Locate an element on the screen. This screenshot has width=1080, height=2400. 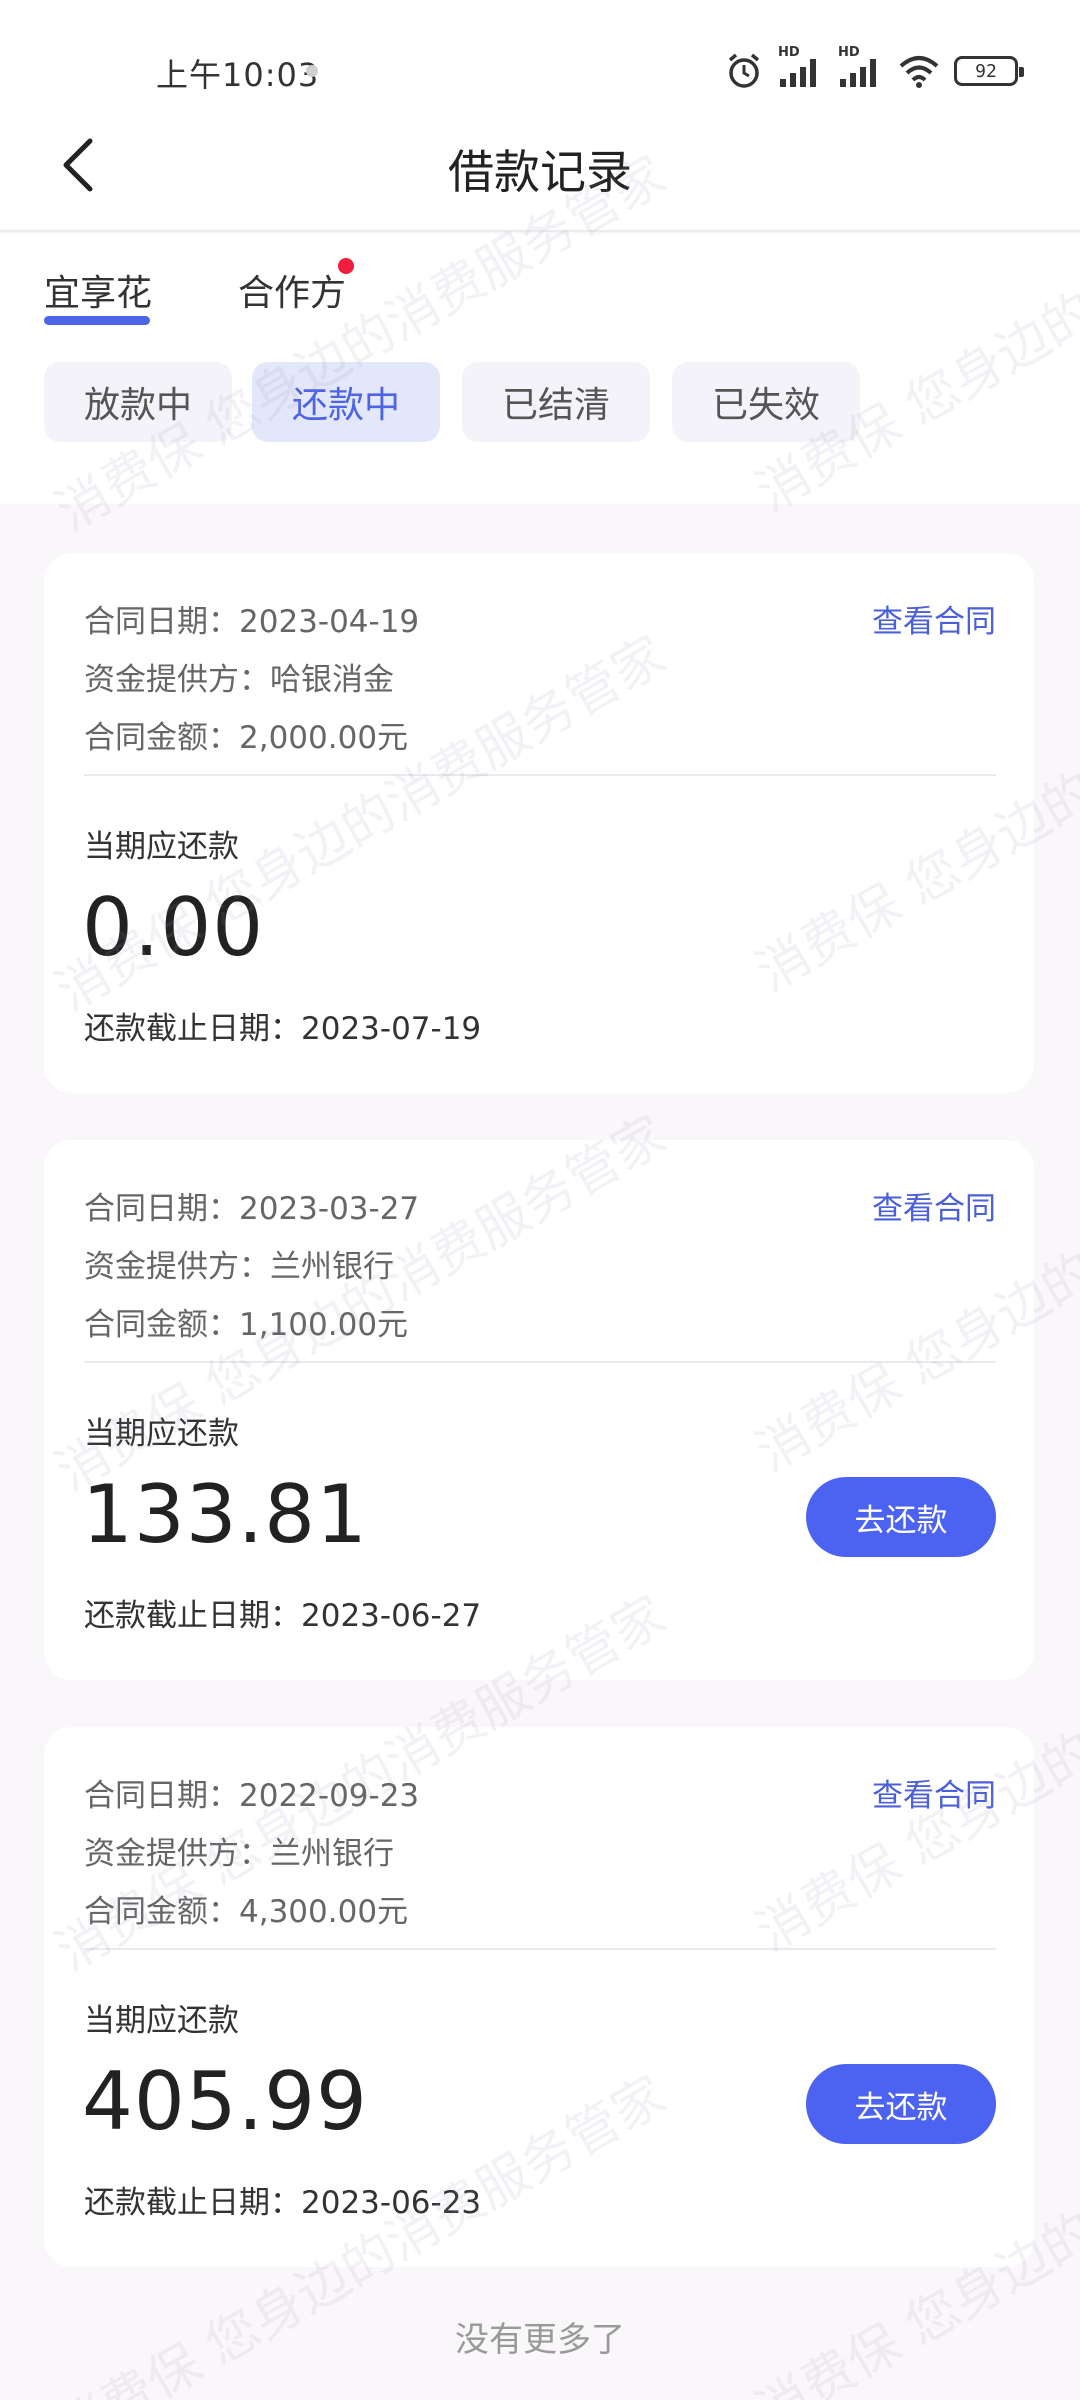
contract-amount: 合同金额：4,300.00元 is located at coordinates (246, 1912).